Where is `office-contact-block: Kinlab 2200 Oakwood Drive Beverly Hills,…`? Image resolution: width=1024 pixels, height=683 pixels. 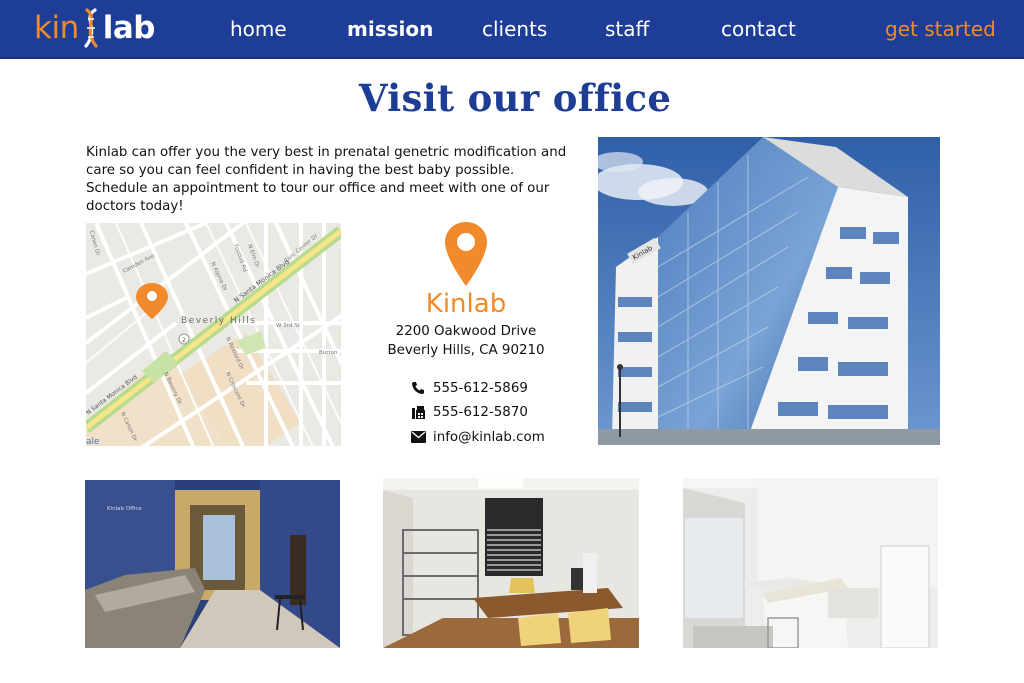
office-contact-block: Kinlab 2200 Oakwood Drive Beverly Hills,… is located at coordinates (466, 290).